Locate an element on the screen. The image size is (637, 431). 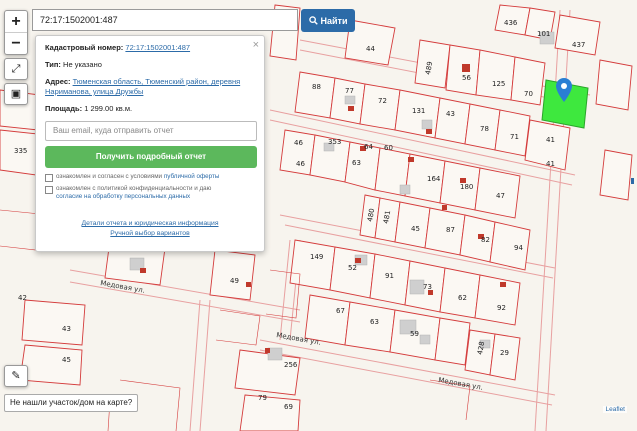
plot-label: 64 is located at coordinates (368, 147).